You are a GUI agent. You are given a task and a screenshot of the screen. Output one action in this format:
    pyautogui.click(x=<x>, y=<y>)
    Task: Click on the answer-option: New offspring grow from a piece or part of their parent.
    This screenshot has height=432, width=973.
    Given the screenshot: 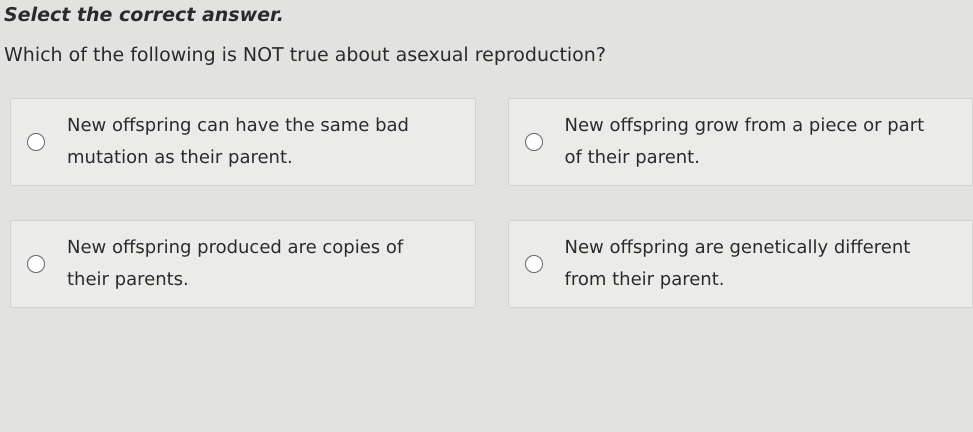 What is the action you would take?
    pyautogui.click(x=740, y=142)
    